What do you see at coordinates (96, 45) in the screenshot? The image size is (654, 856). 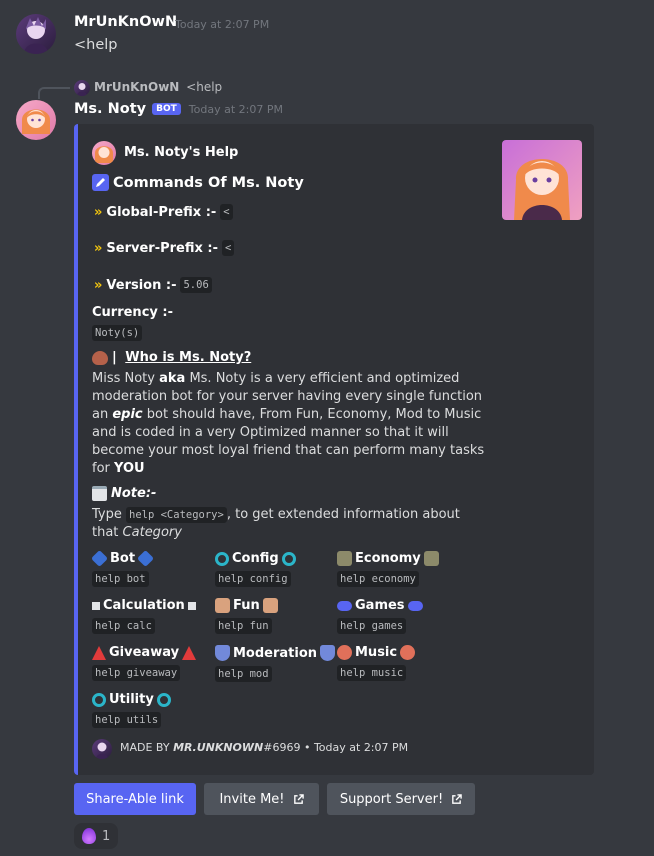 I see `message-content: <help` at bounding box center [96, 45].